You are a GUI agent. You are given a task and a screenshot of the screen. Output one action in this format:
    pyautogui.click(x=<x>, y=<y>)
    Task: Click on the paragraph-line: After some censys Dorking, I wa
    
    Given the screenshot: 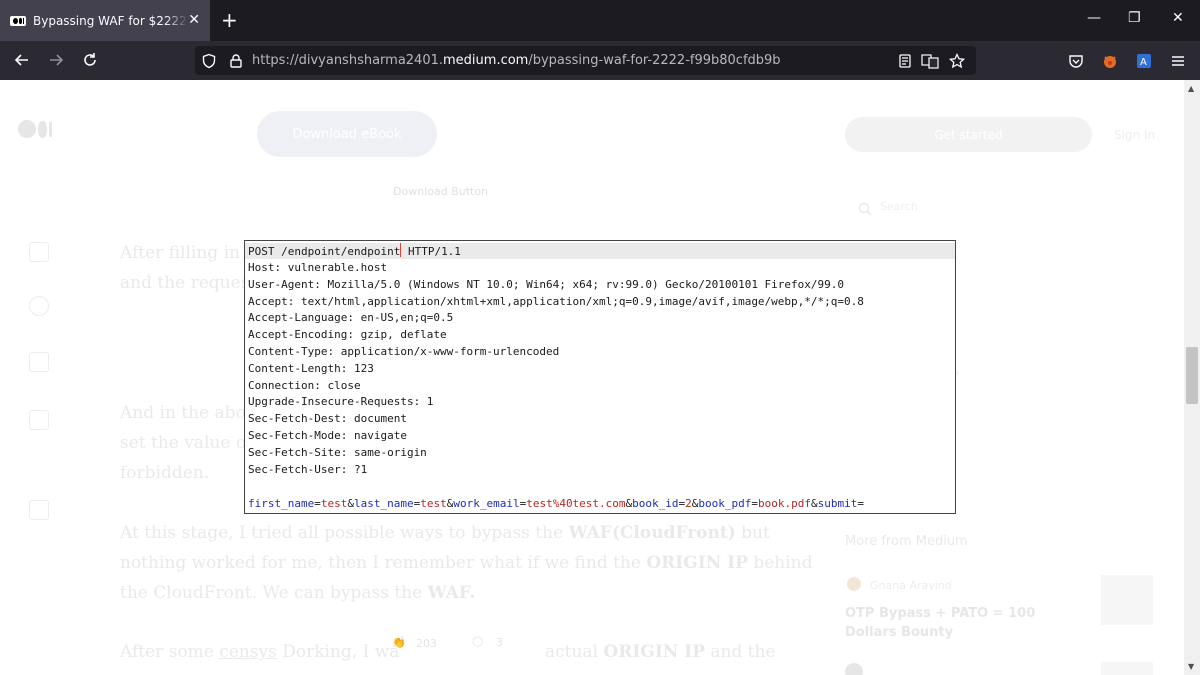 What is the action you would take?
    pyautogui.click(x=260, y=652)
    